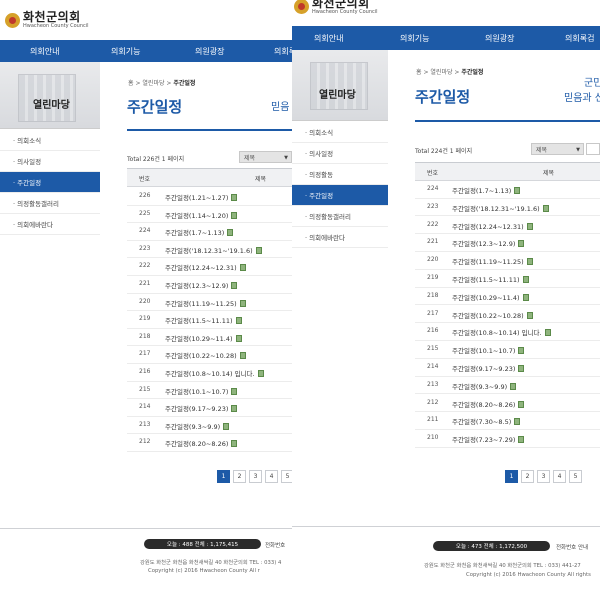 The width and height of the screenshot is (600, 600). Describe the element at coordinates (145, 248) in the screenshot. I see `row-number: 223` at that location.